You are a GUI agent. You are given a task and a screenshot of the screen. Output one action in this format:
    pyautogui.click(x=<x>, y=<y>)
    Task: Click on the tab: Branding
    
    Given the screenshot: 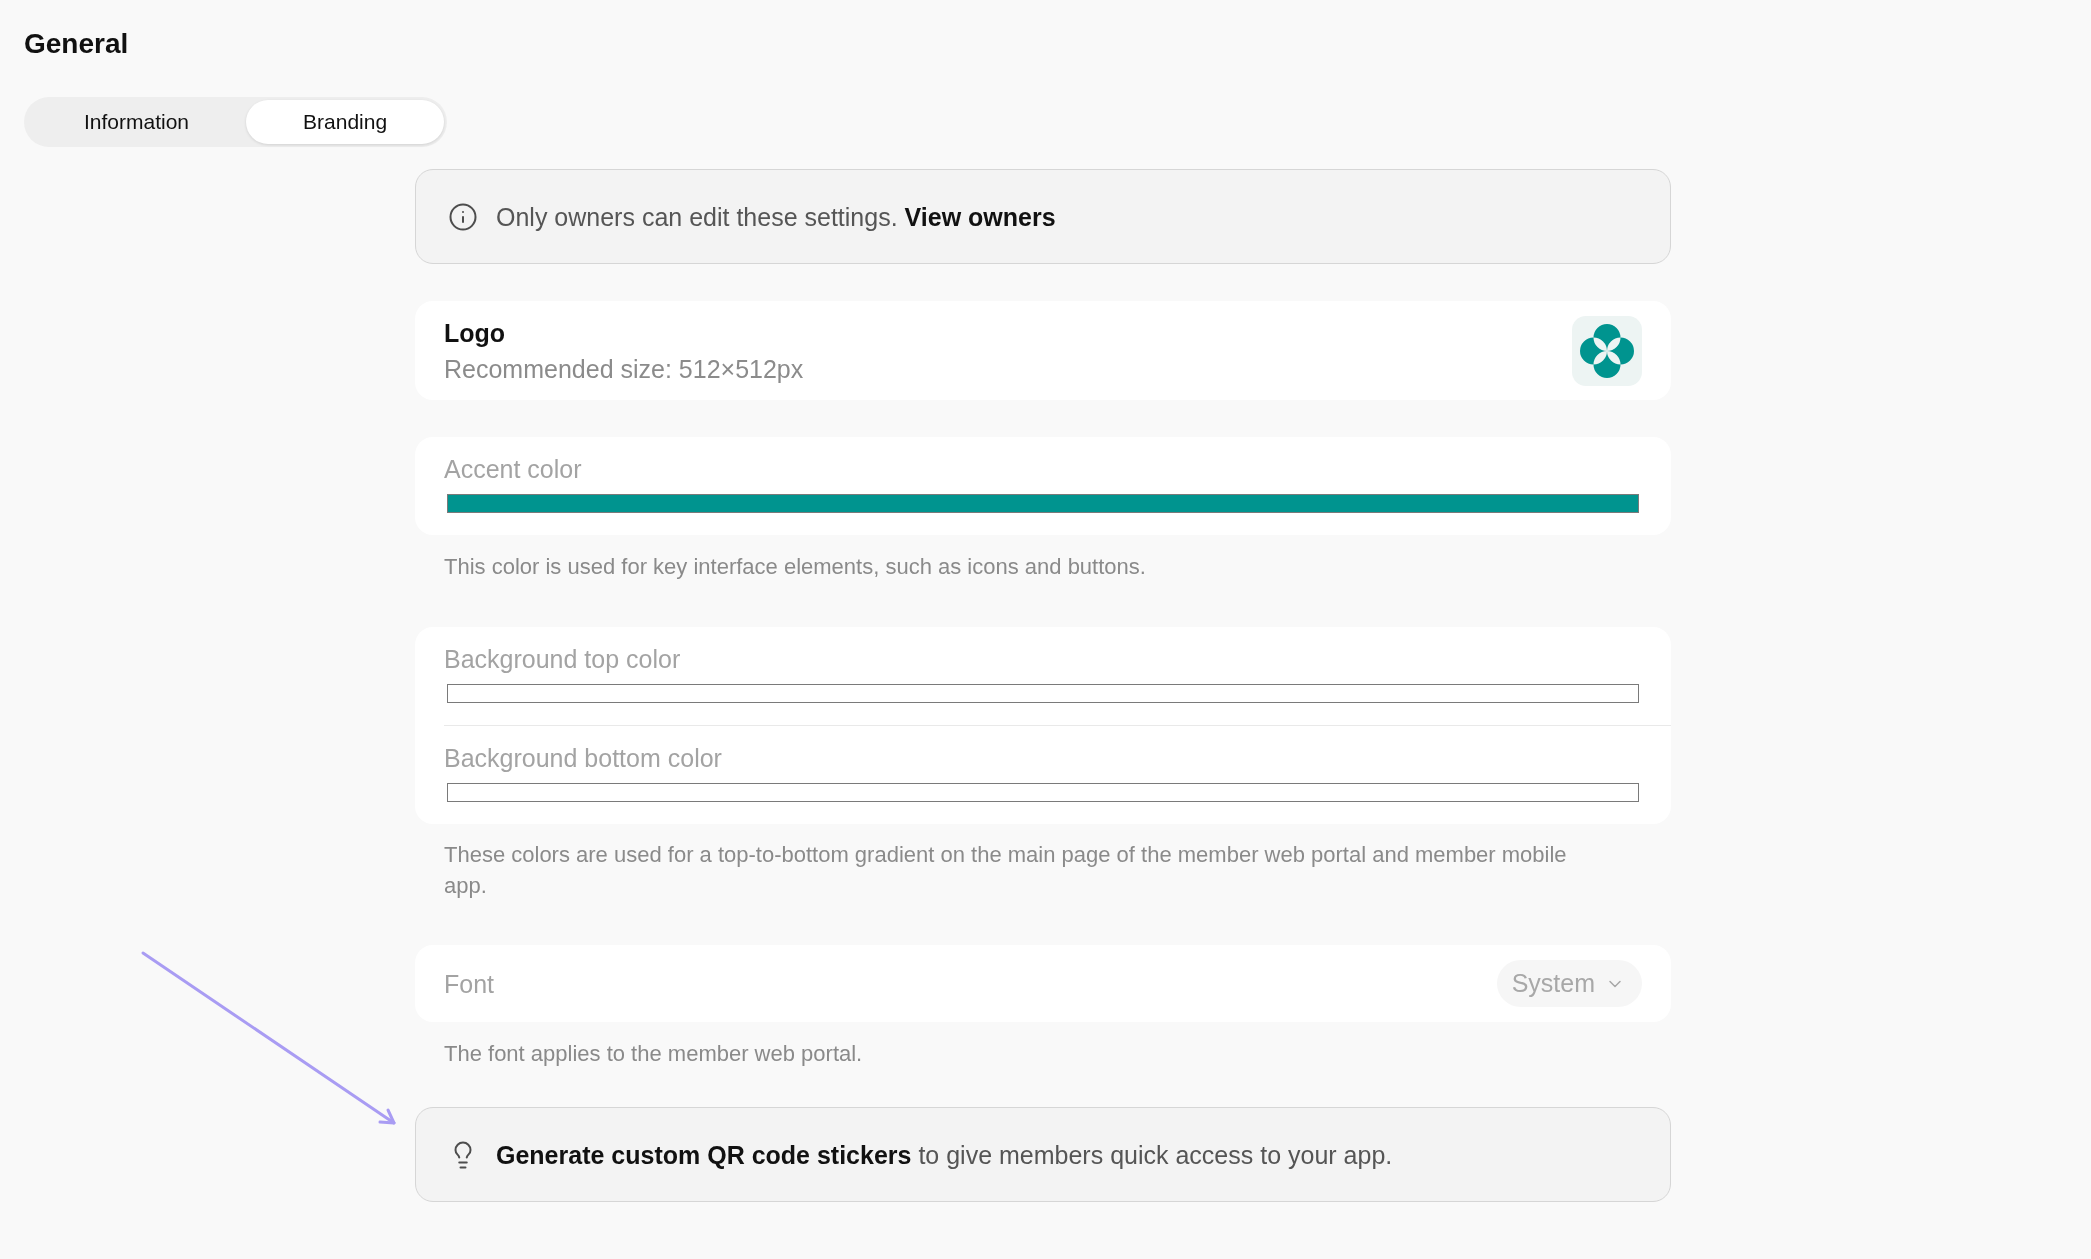 What is the action you would take?
    pyautogui.click(x=345, y=122)
    